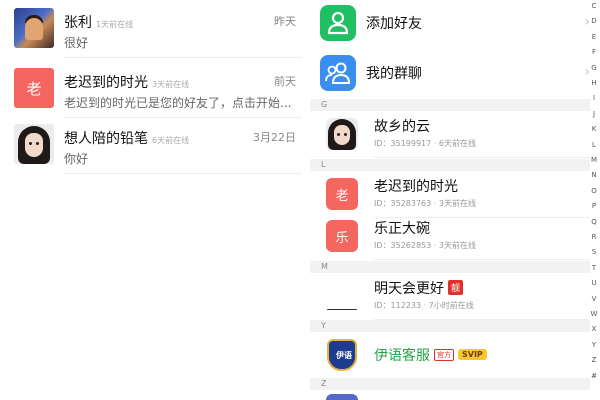 Image resolution: width=600 pixels, height=400 pixels. I want to click on section-letter: G, so click(324, 104).